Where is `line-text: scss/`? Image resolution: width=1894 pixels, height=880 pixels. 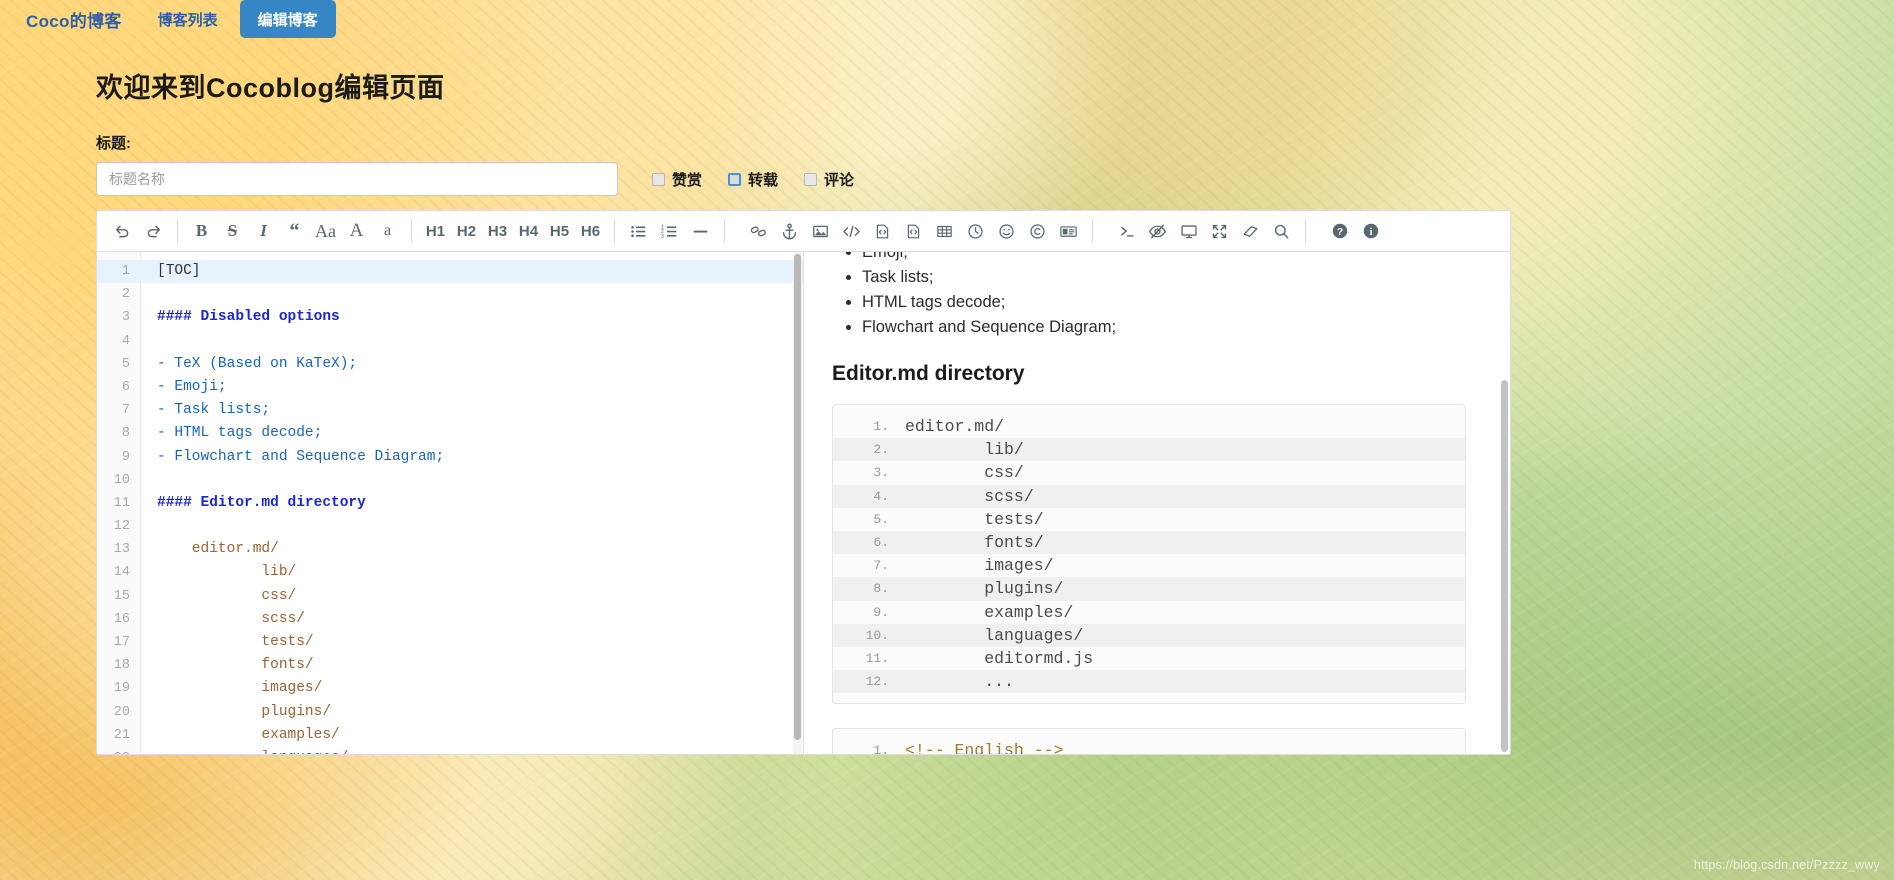 line-text: scss/ is located at coordinates (231, 618).